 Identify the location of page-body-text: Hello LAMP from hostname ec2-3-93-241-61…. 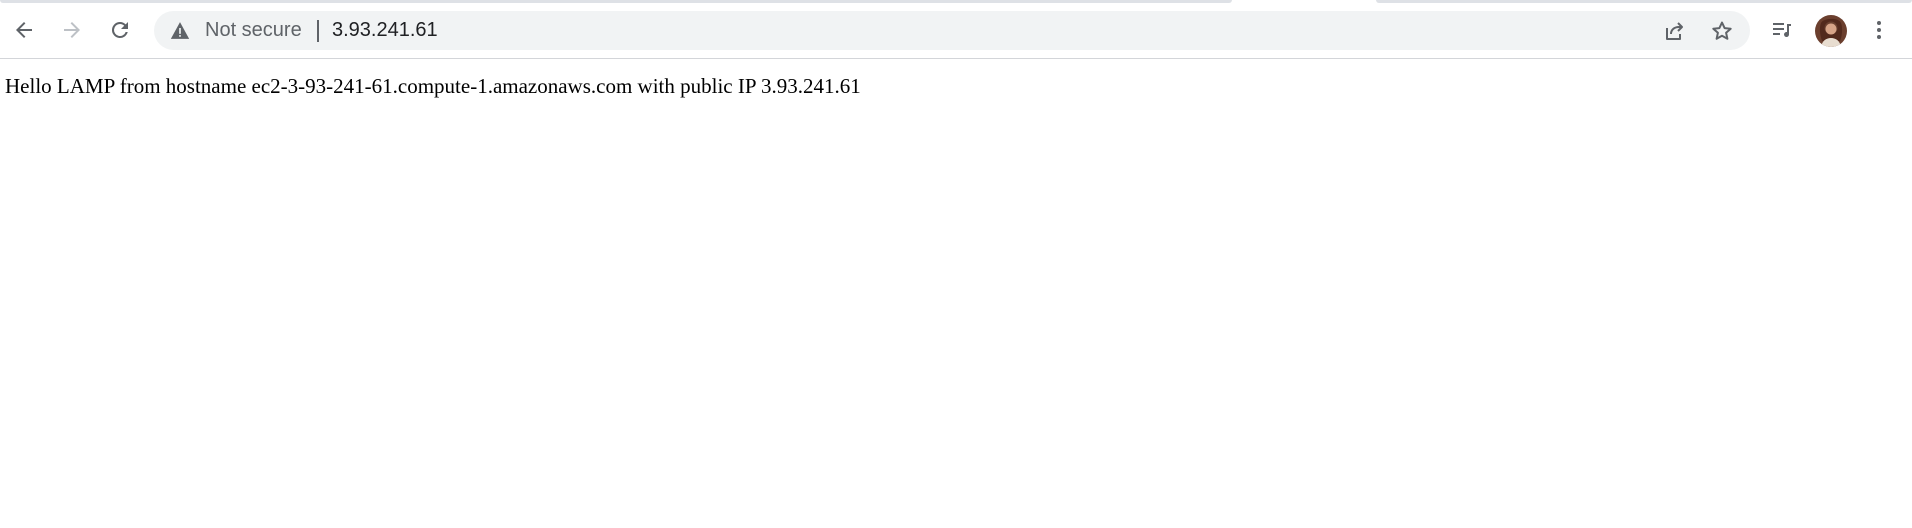
(433, 86).